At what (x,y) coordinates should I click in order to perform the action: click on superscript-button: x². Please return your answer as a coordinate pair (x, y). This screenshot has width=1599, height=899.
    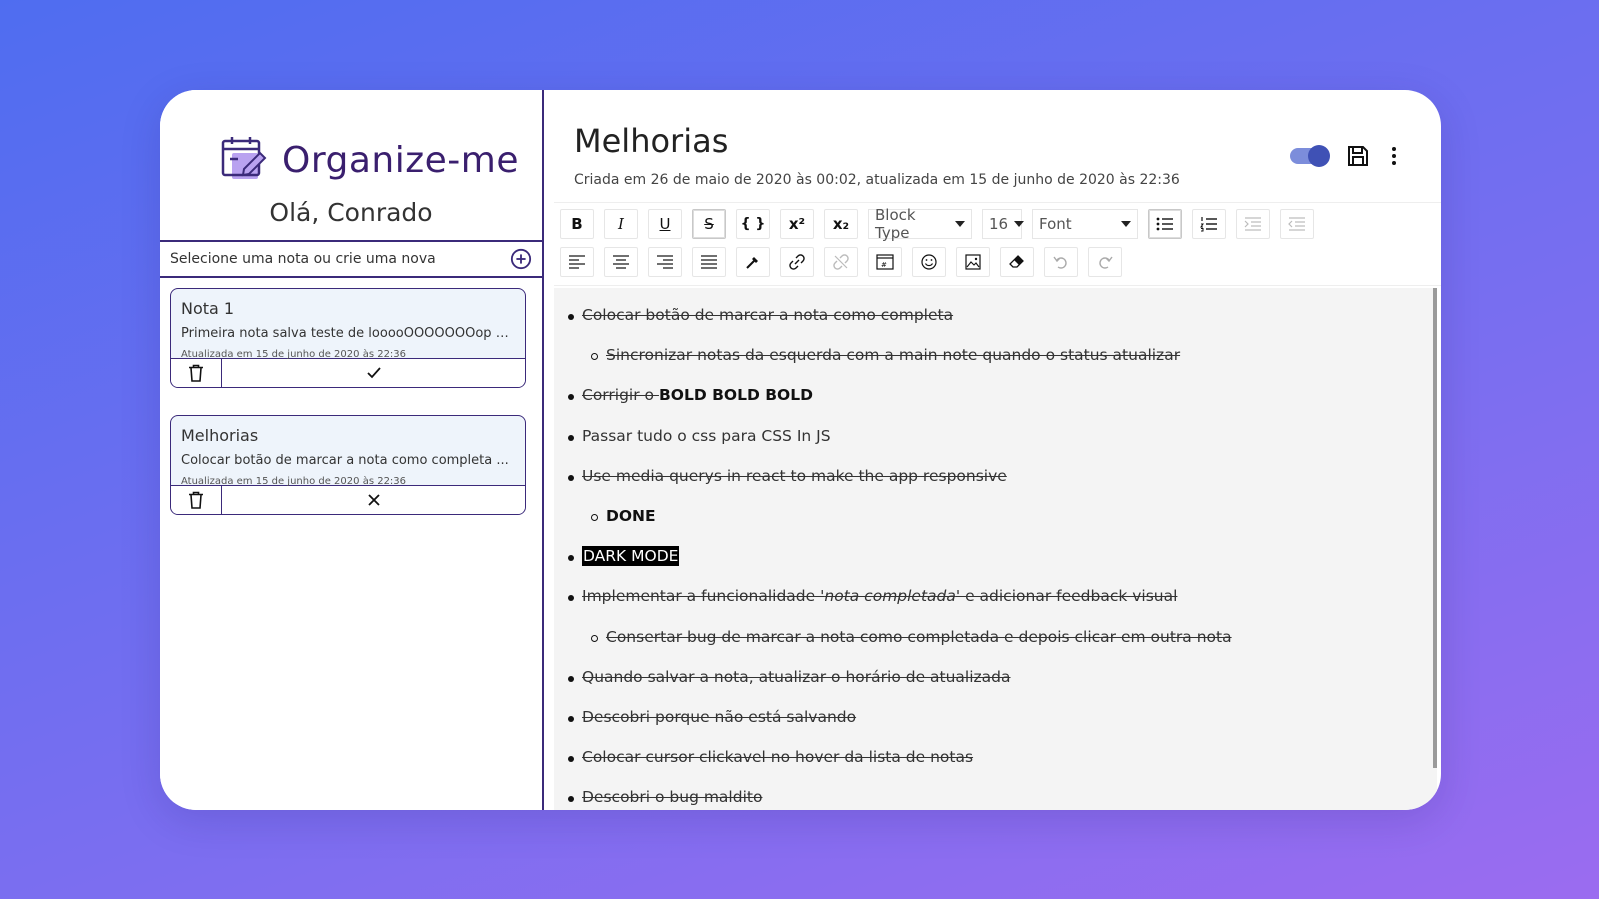
    Looking at the image, I should click on (797, 224).